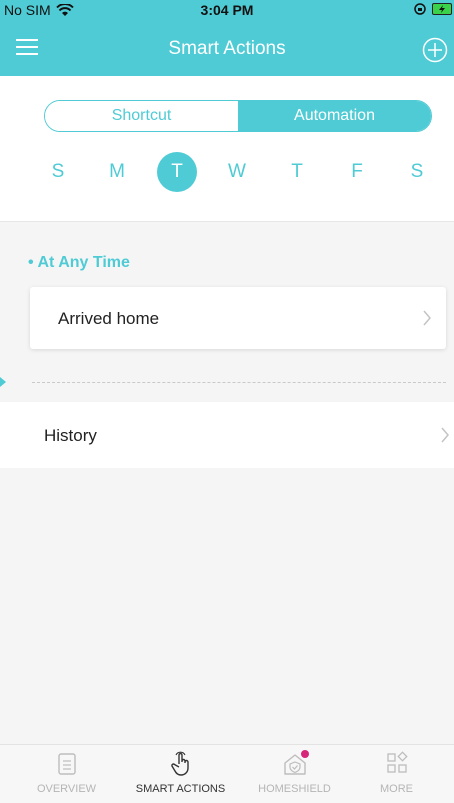 The height and width of the screenshot is (803, 454). What do you see at coordinates (177, 172) in the screenshot?
I see `day-tuesday: T` at bounding box center [177, 172].